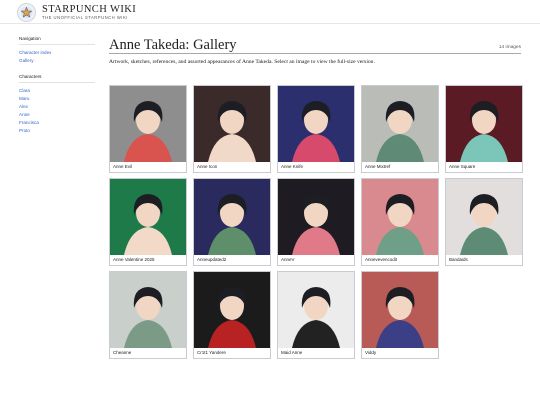  What do you see at coordinates (122, 166) in the screenshot?
I see `gallery-caption: Anne Evil` at bounding box center [122, 166].